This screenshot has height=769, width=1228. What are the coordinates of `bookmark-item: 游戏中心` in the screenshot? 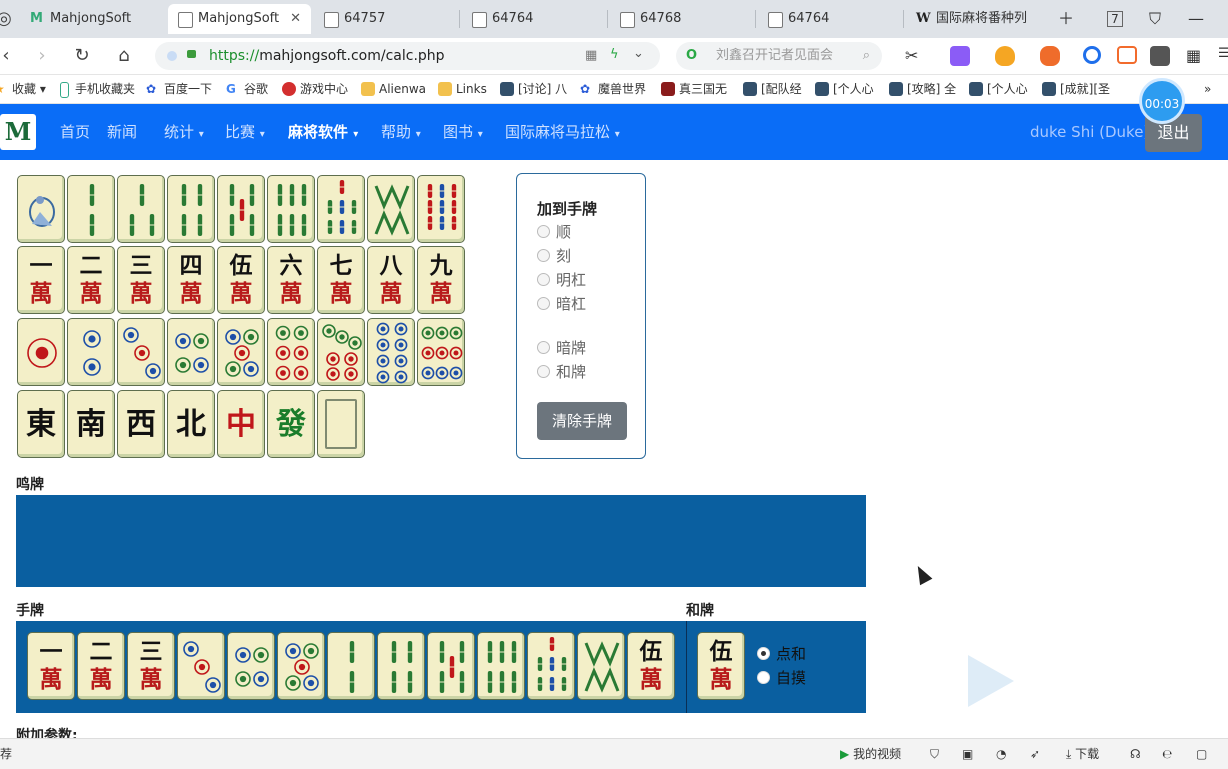 It's located at (315, 89).